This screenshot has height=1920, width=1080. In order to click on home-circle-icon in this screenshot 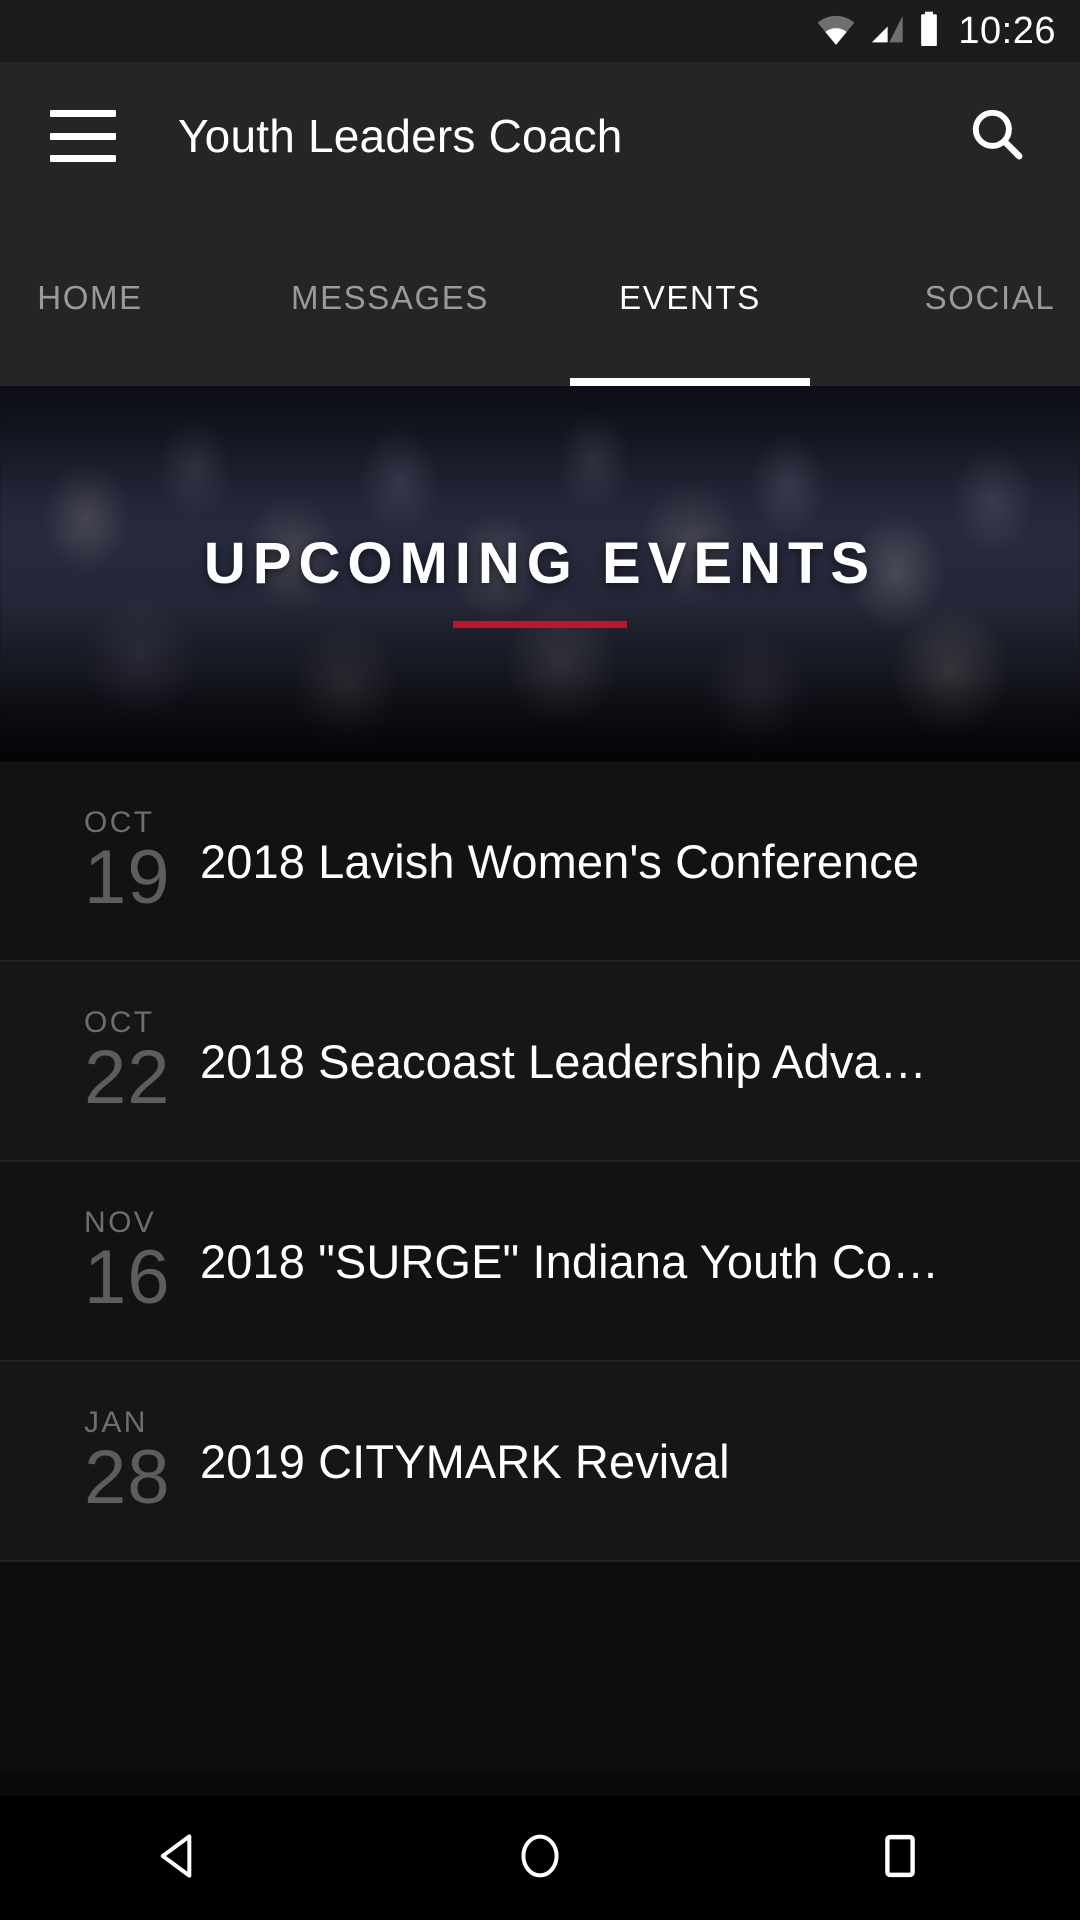, I will do `click(540, 1858)`.